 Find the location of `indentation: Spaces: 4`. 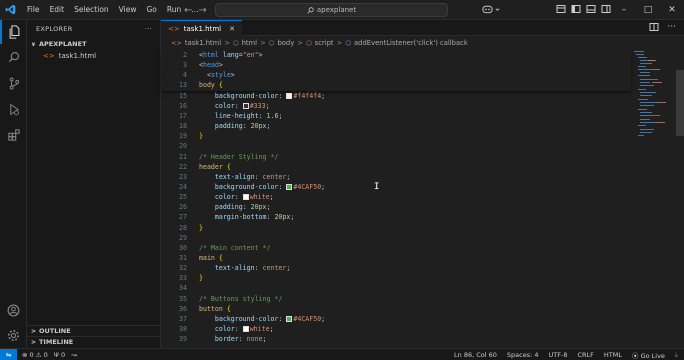

indentation: Spaces: 4 is located at coordinates (523, 355).